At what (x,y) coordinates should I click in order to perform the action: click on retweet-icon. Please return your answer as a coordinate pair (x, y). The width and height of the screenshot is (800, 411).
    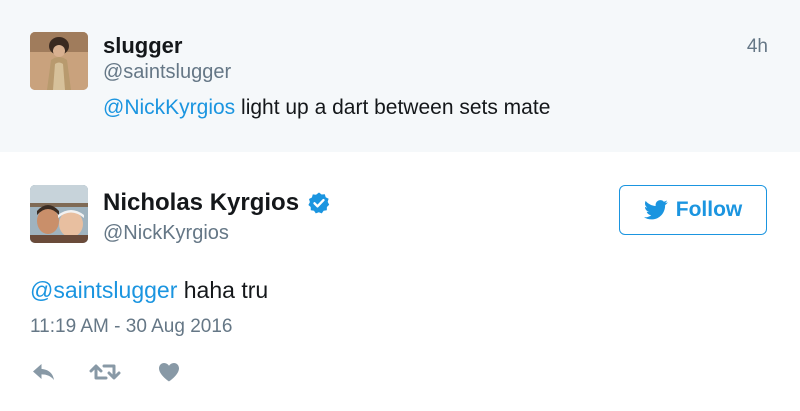
    Looking at the image, I should click on (105, 372).